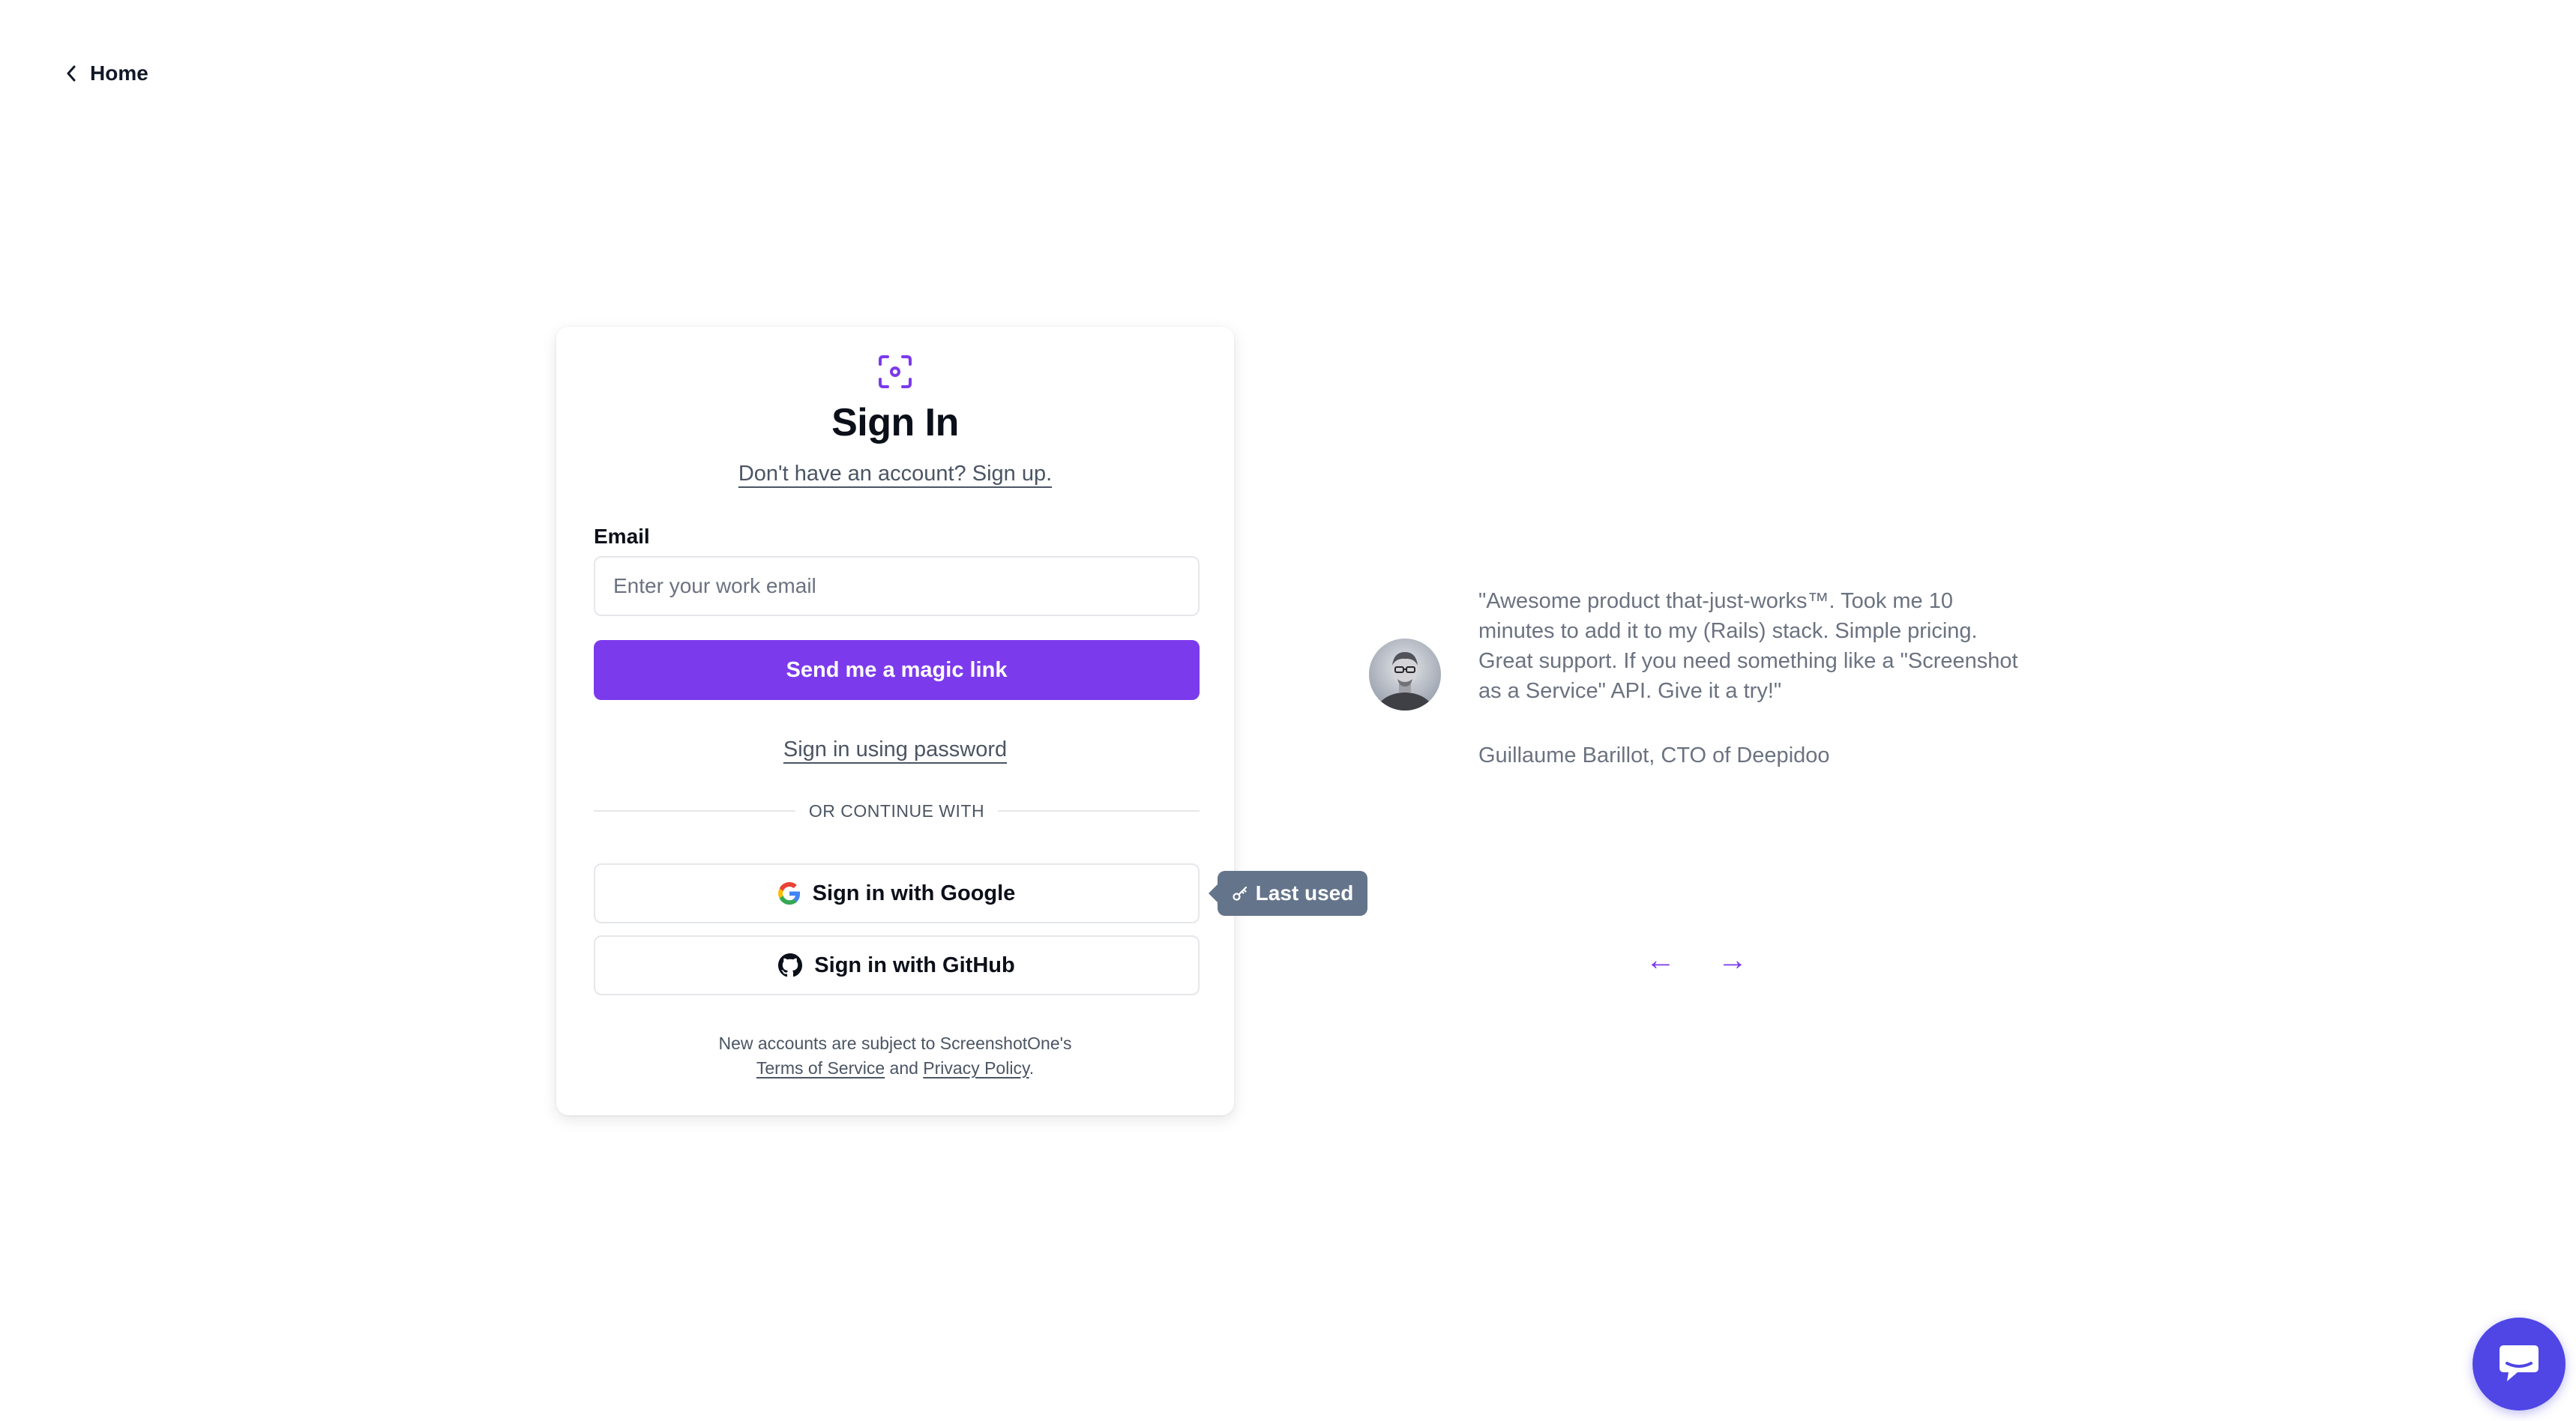 The height and width of the screenshot is (1421, 2576). I want to click on previous-testimonial-button: ←, so click(1660, 960).